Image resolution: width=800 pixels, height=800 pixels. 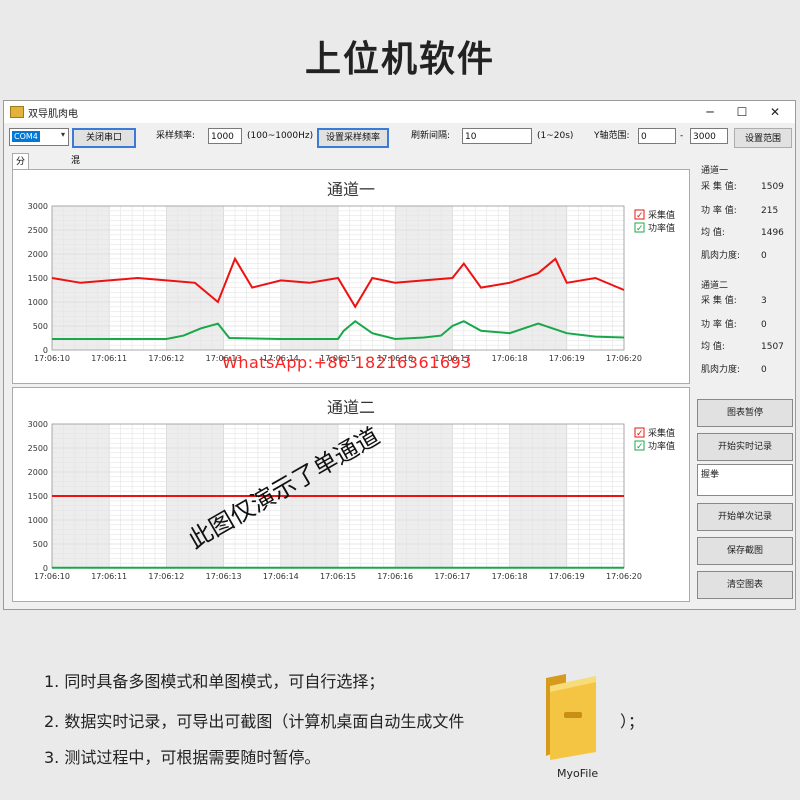 I want to click on note-line-2: 2. 数据实时记录，可导出可截图（计算机桌面自动生成文件, so click(x=254, y=721).